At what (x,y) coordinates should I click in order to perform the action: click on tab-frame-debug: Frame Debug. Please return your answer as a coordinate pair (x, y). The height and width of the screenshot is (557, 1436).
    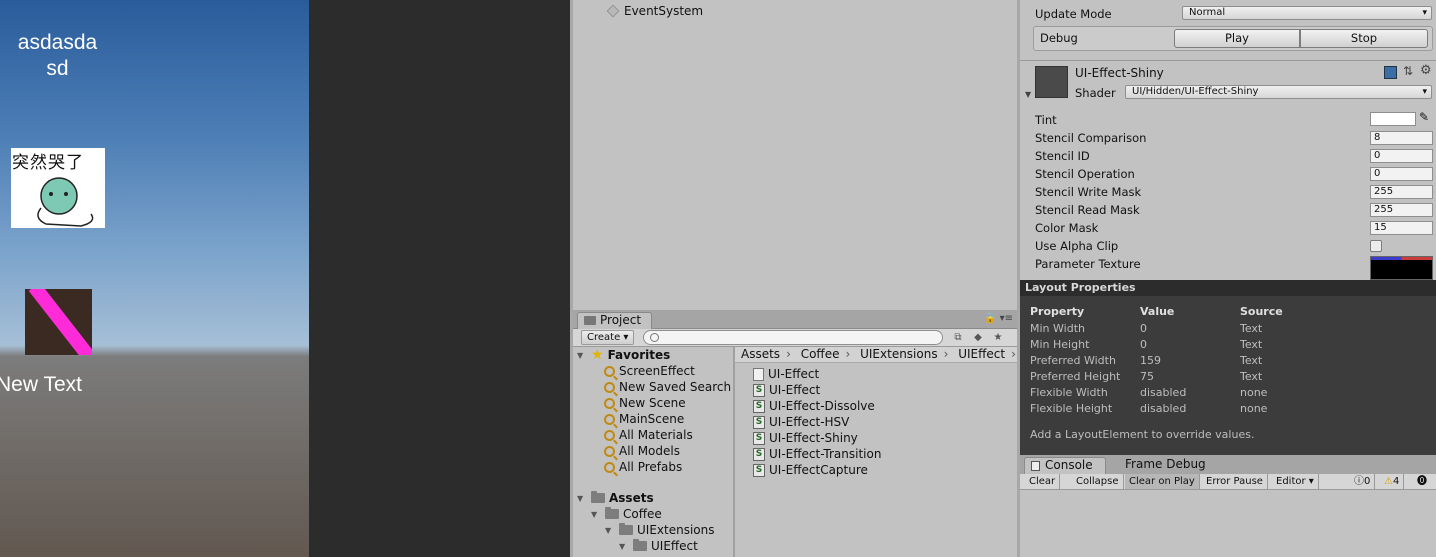
    Looking at the image, I should click on (1165, 465).